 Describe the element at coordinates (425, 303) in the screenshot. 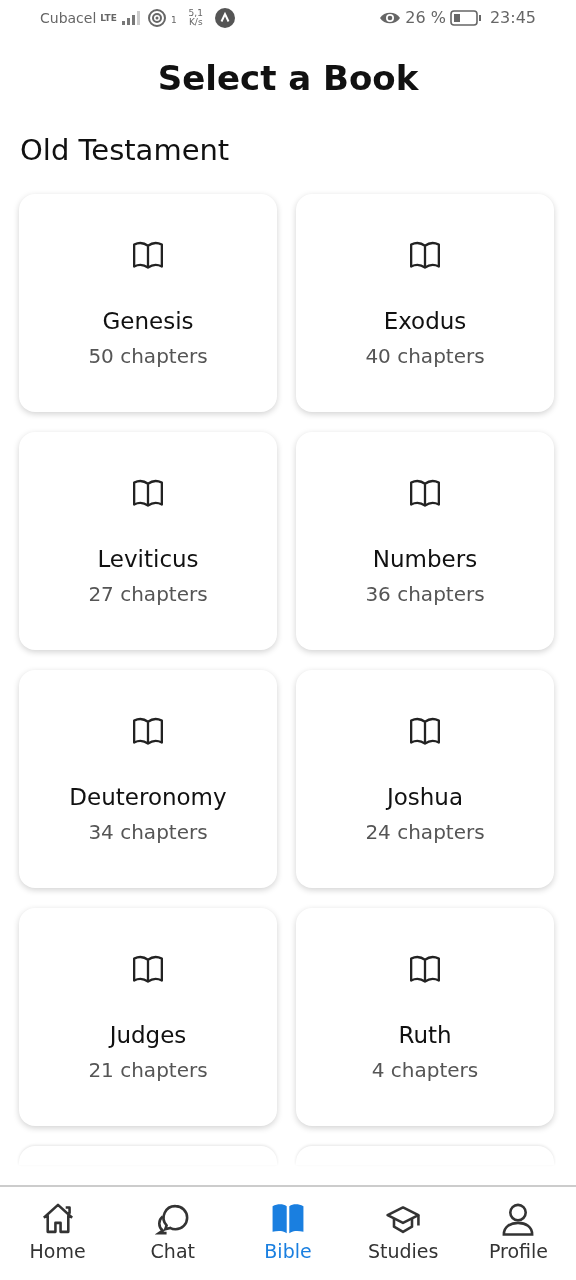

I see `book-card: Exodus 40 chapters` at that location.